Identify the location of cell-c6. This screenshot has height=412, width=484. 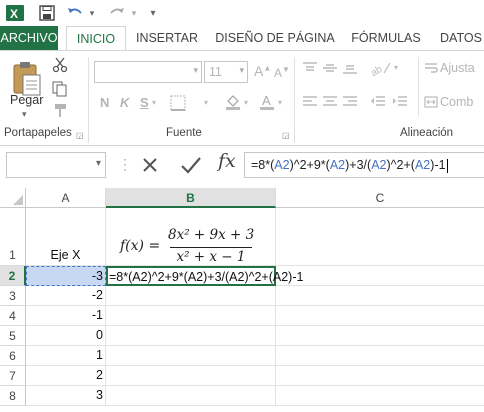
(380, 356).